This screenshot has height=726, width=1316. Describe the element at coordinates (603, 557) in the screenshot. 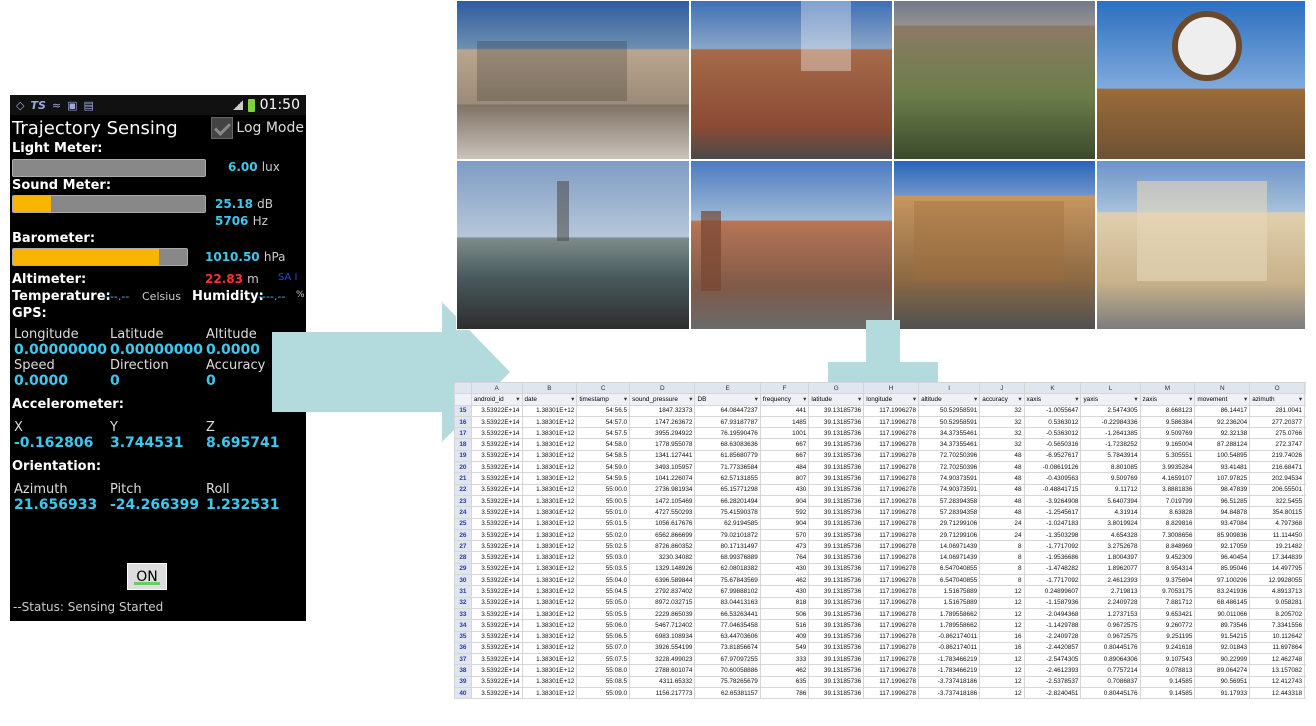

I see `table-cell: 55:03.0` at that location.